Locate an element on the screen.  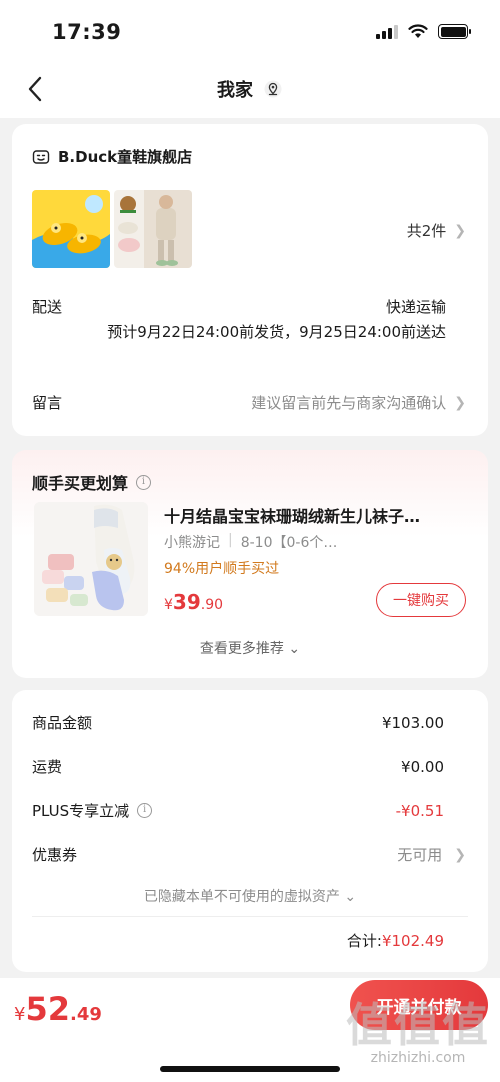
item-count-link: 共2件 ❯ is located at coordinates (436, 230).